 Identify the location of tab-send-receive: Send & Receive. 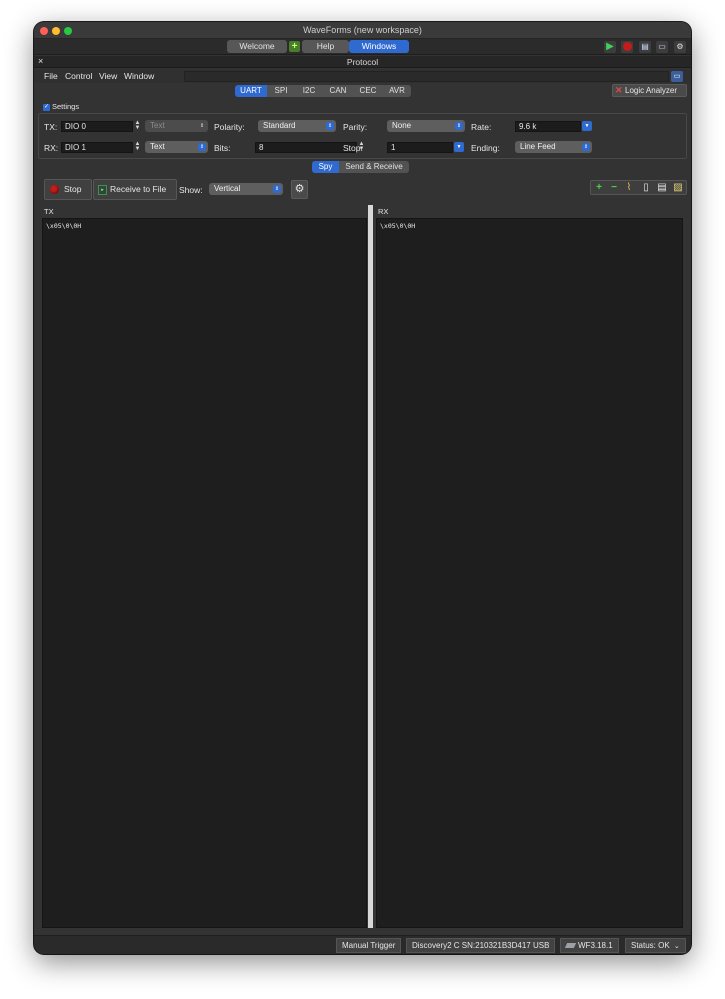
(374, 167).